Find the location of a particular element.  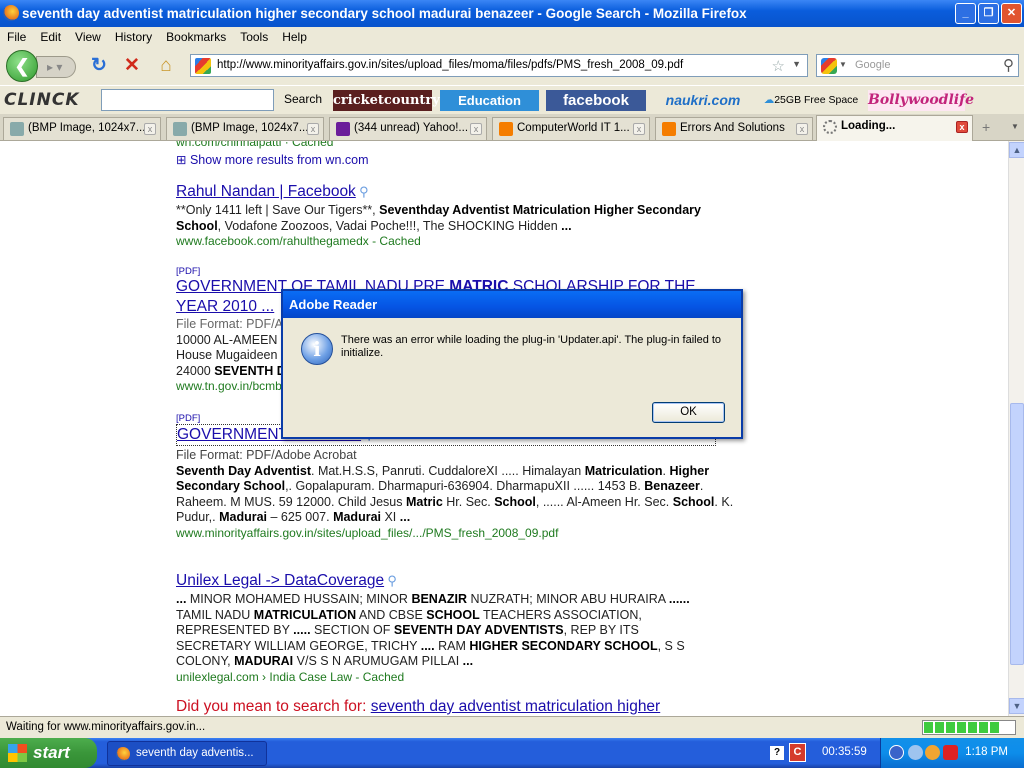

network-tray-icon is located at coordinates (915, 752).